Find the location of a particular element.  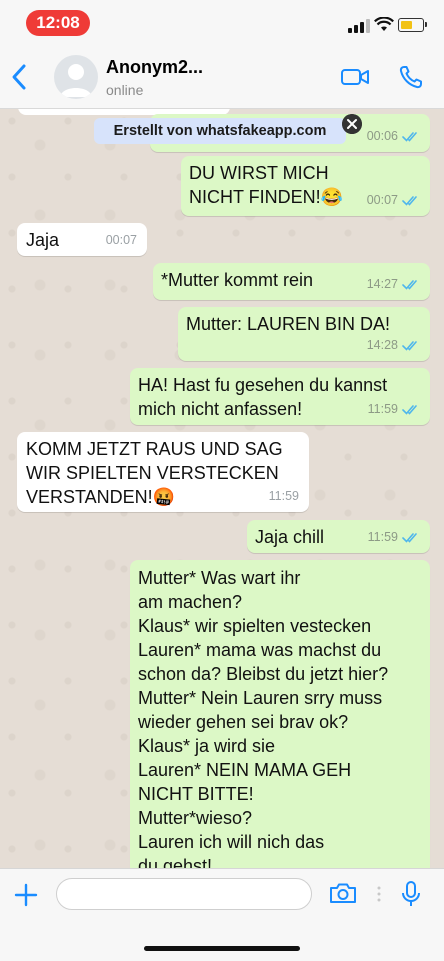

watermark-banner: Erstellt von whatsfakeapp.com is located at coordinates (220, 131).